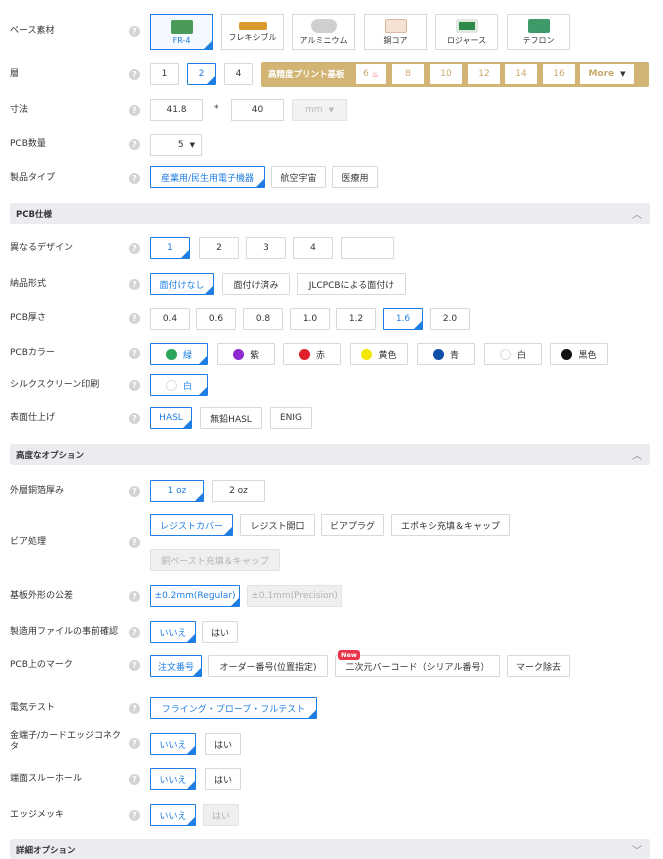  I want to click on layer-option-1: 1, so click(164, 74).